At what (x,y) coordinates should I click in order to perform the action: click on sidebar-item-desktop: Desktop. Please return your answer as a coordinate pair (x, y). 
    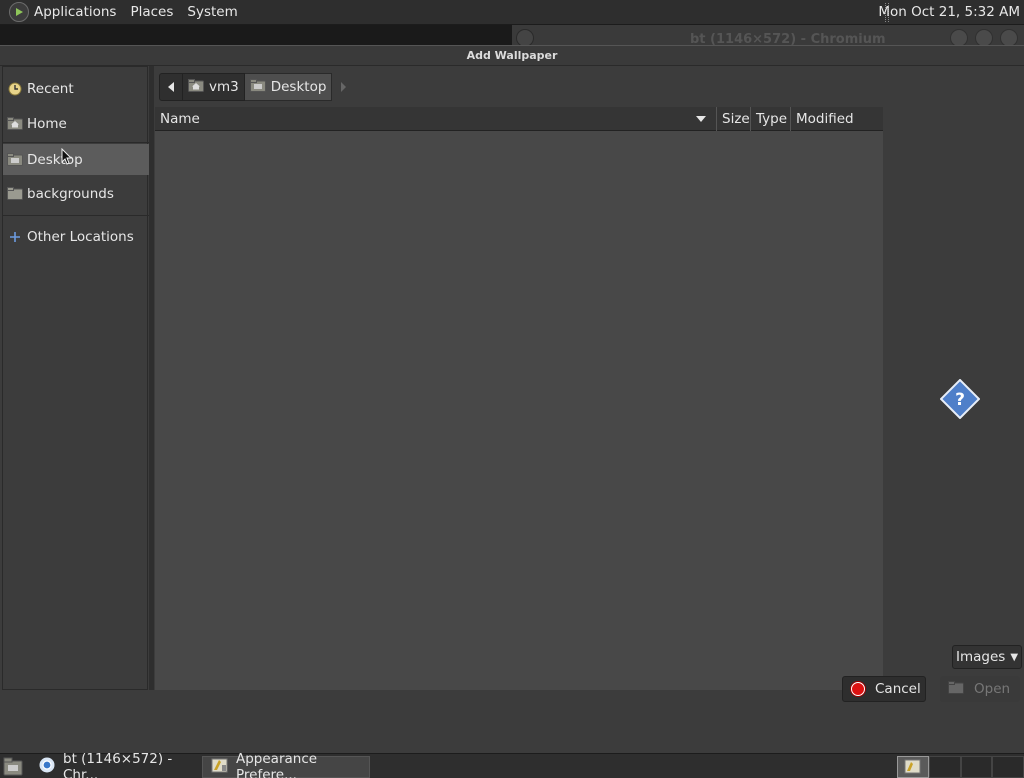
    Looking at the image, I should click on (76, 159).